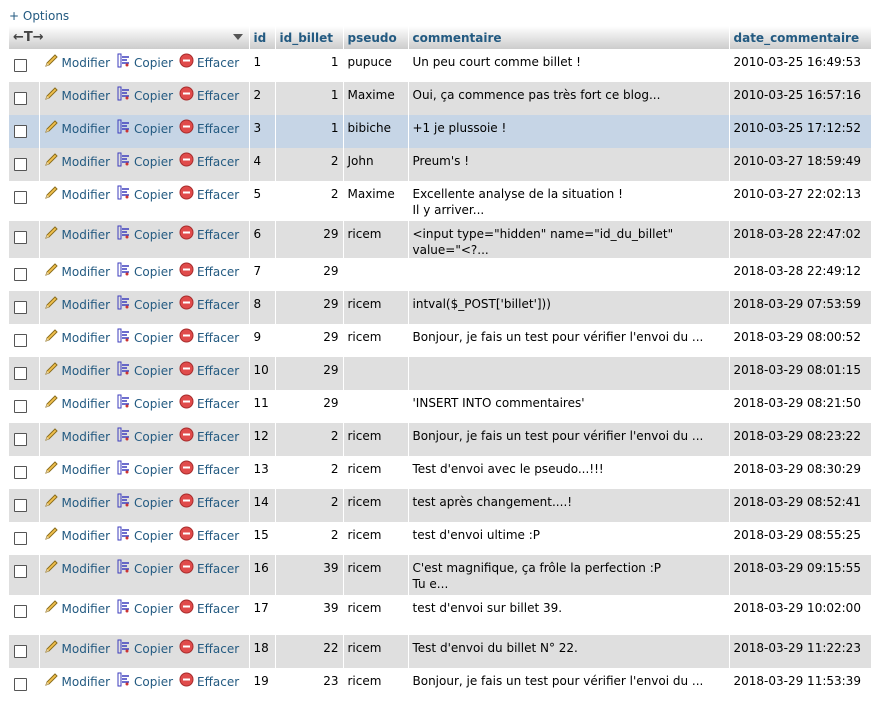 This screenshot has height=701, width=872. What do you see at coordinates (262, 439) in the screenshot?
I see `cell-id: 12` at bounding box center [262, 439].